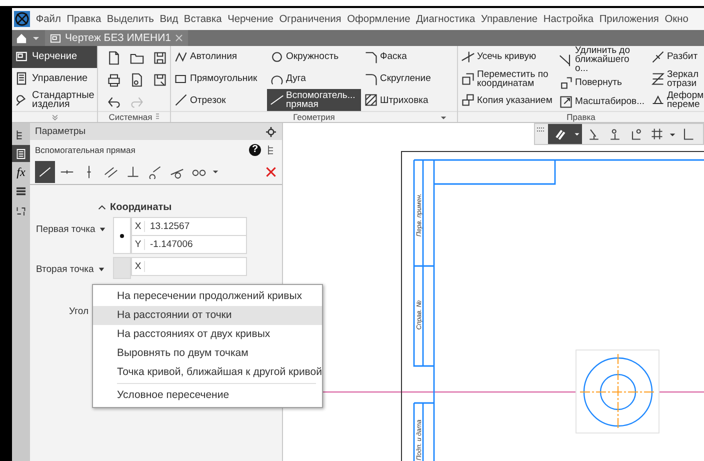  Describe the element at coordinates (255, 150) in the screenshot. I see `help-button: ?` at that location.